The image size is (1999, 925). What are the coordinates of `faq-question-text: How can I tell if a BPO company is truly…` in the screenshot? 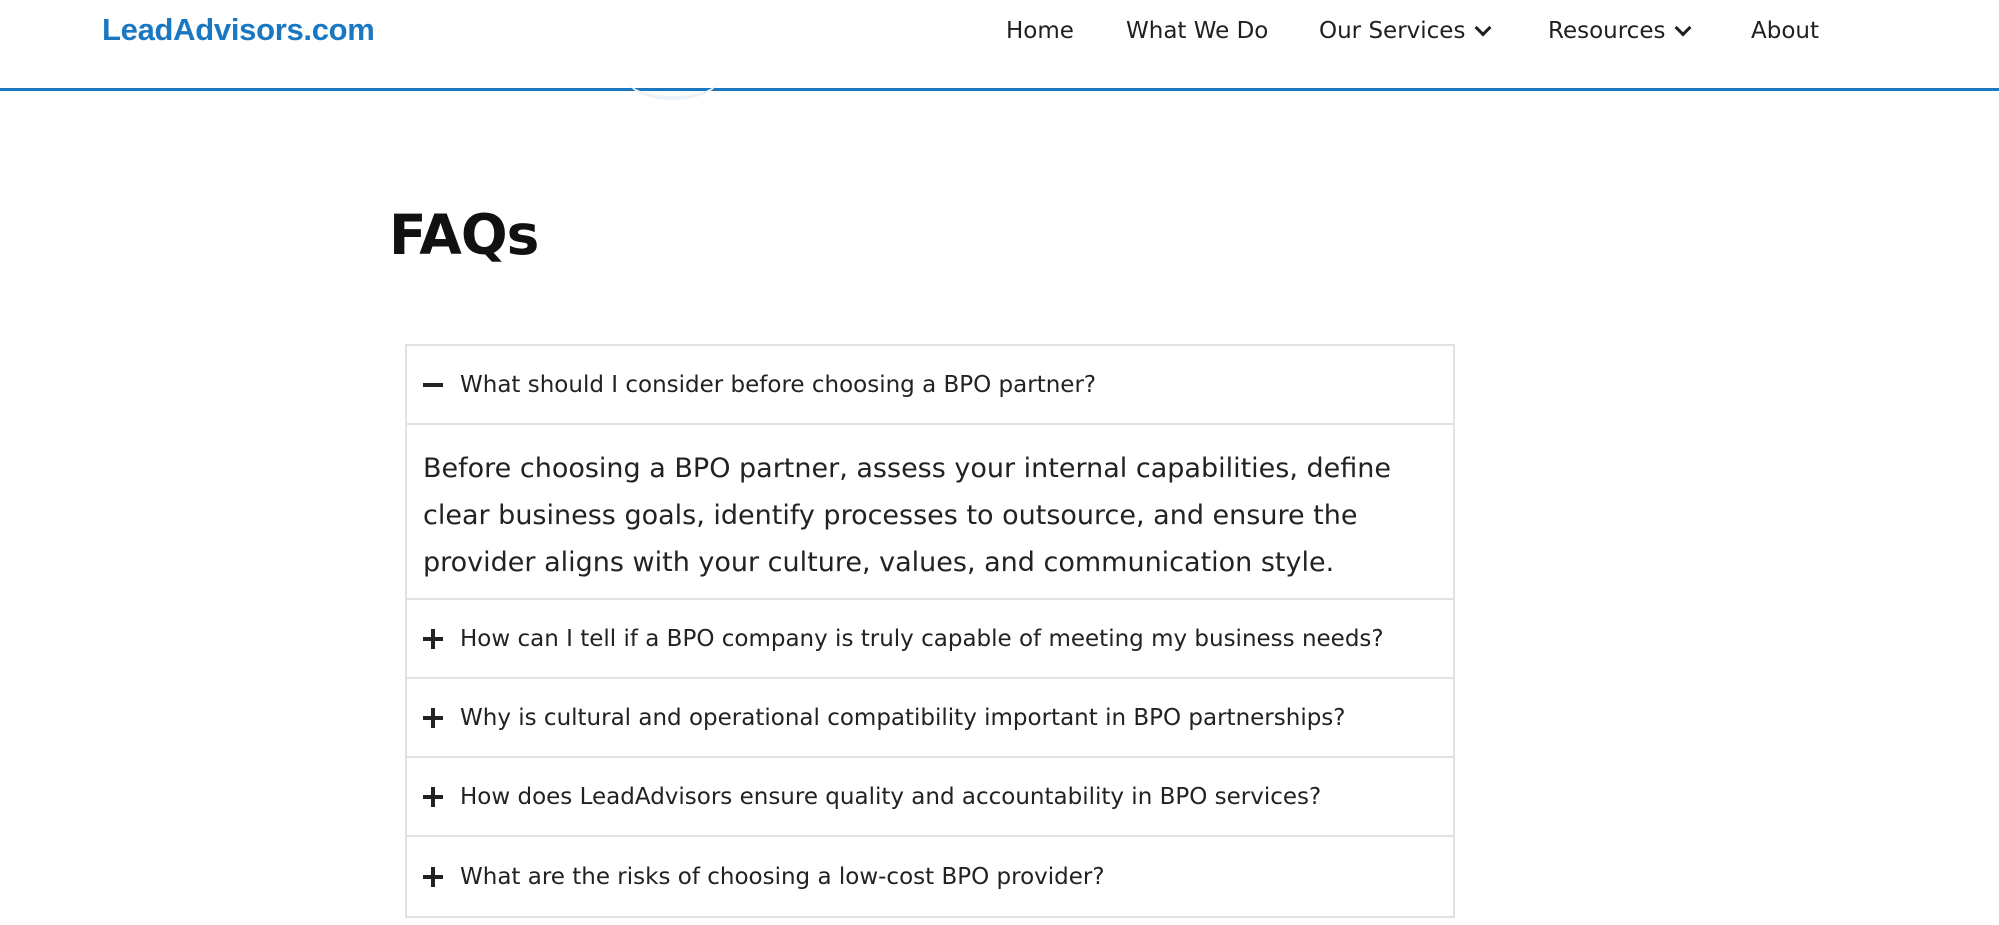 It's located at (922, 638).